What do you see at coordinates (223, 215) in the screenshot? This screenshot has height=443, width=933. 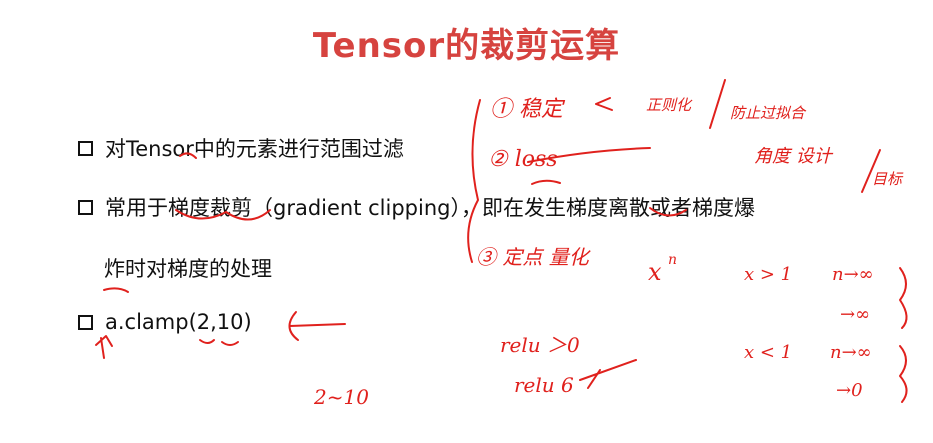 I see `ink-wave-underline` at bounding box center [223, 215].